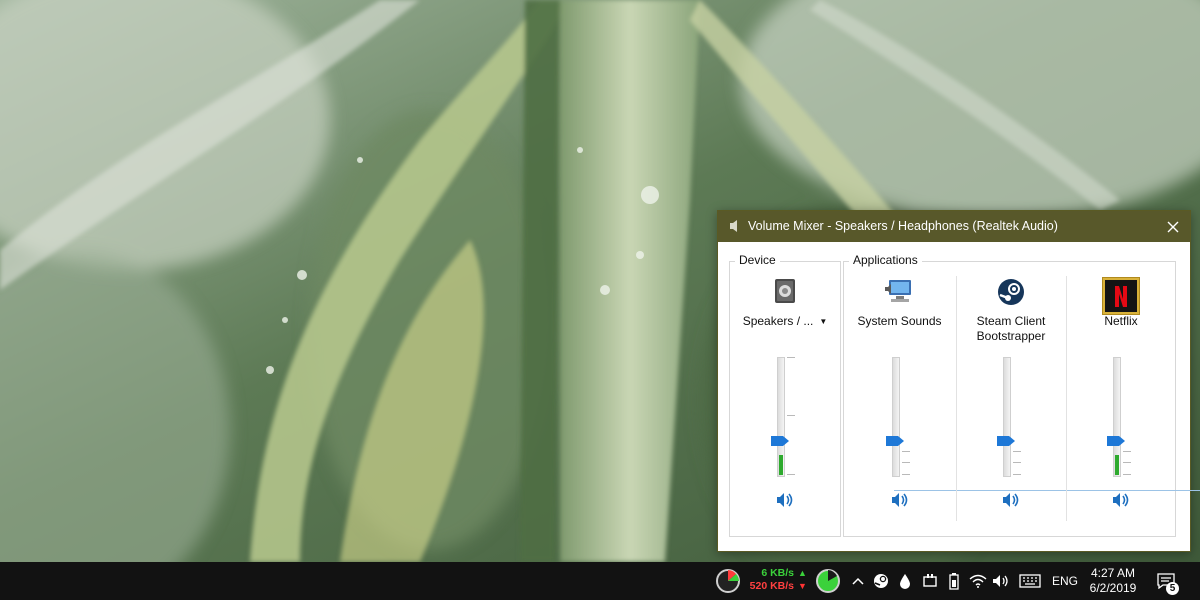 The image size is (1200, 600). Describe the element at coordinates (978, 581) in the screenshot. I see `wifi-icon` at that location.